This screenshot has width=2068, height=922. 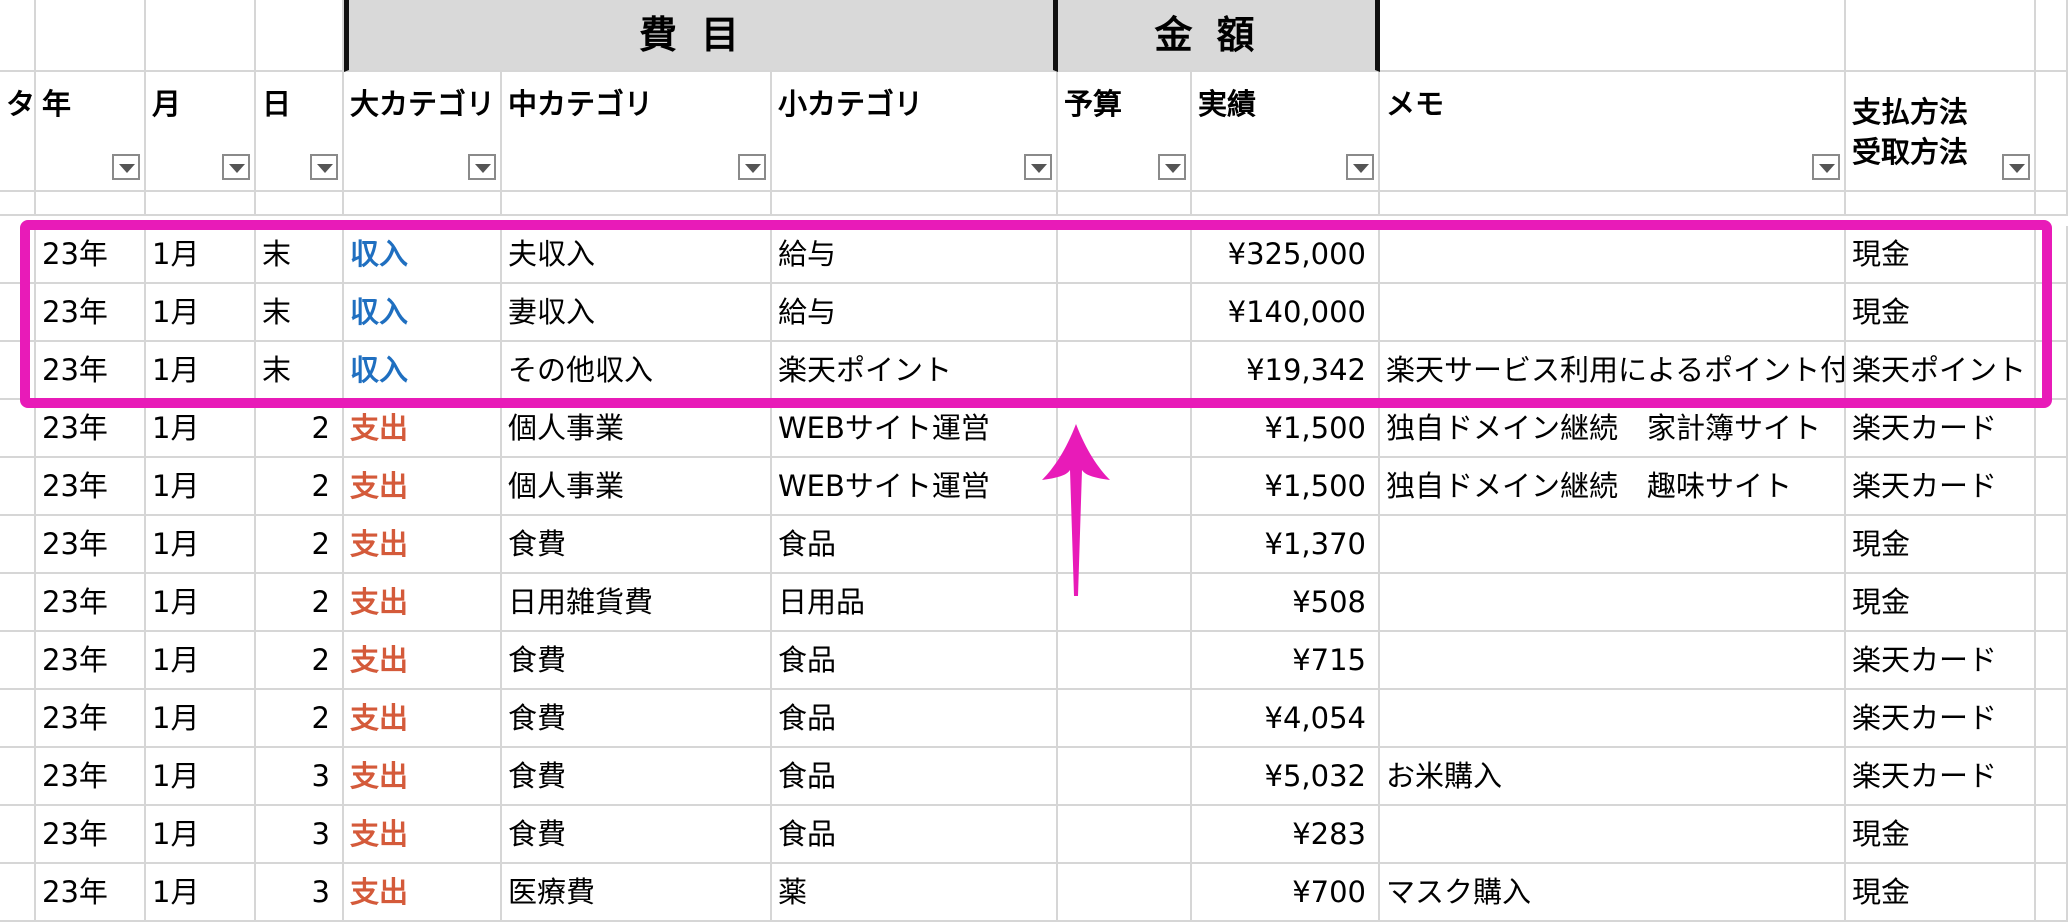 What do you see at coordinates (423, 132) in the screenshot?
I see `header-major-category: 大カテゴリ` at bounding box center [423, 132].